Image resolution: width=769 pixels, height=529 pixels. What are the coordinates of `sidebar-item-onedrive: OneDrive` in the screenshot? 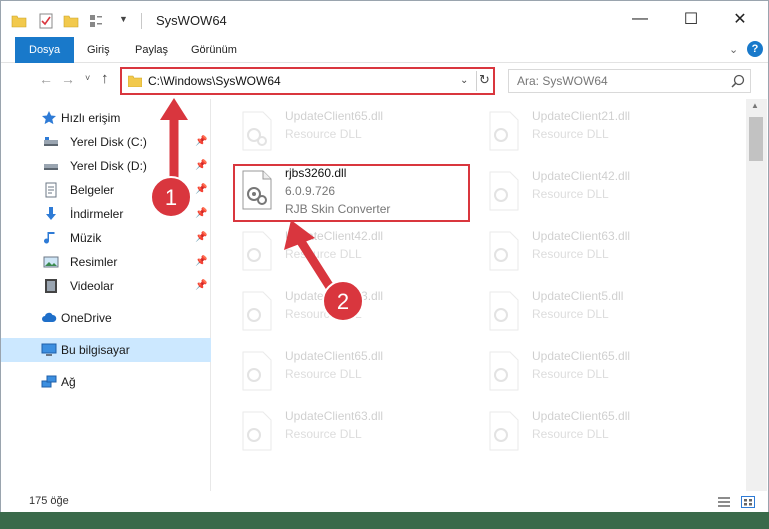 It's located at (106, 318).